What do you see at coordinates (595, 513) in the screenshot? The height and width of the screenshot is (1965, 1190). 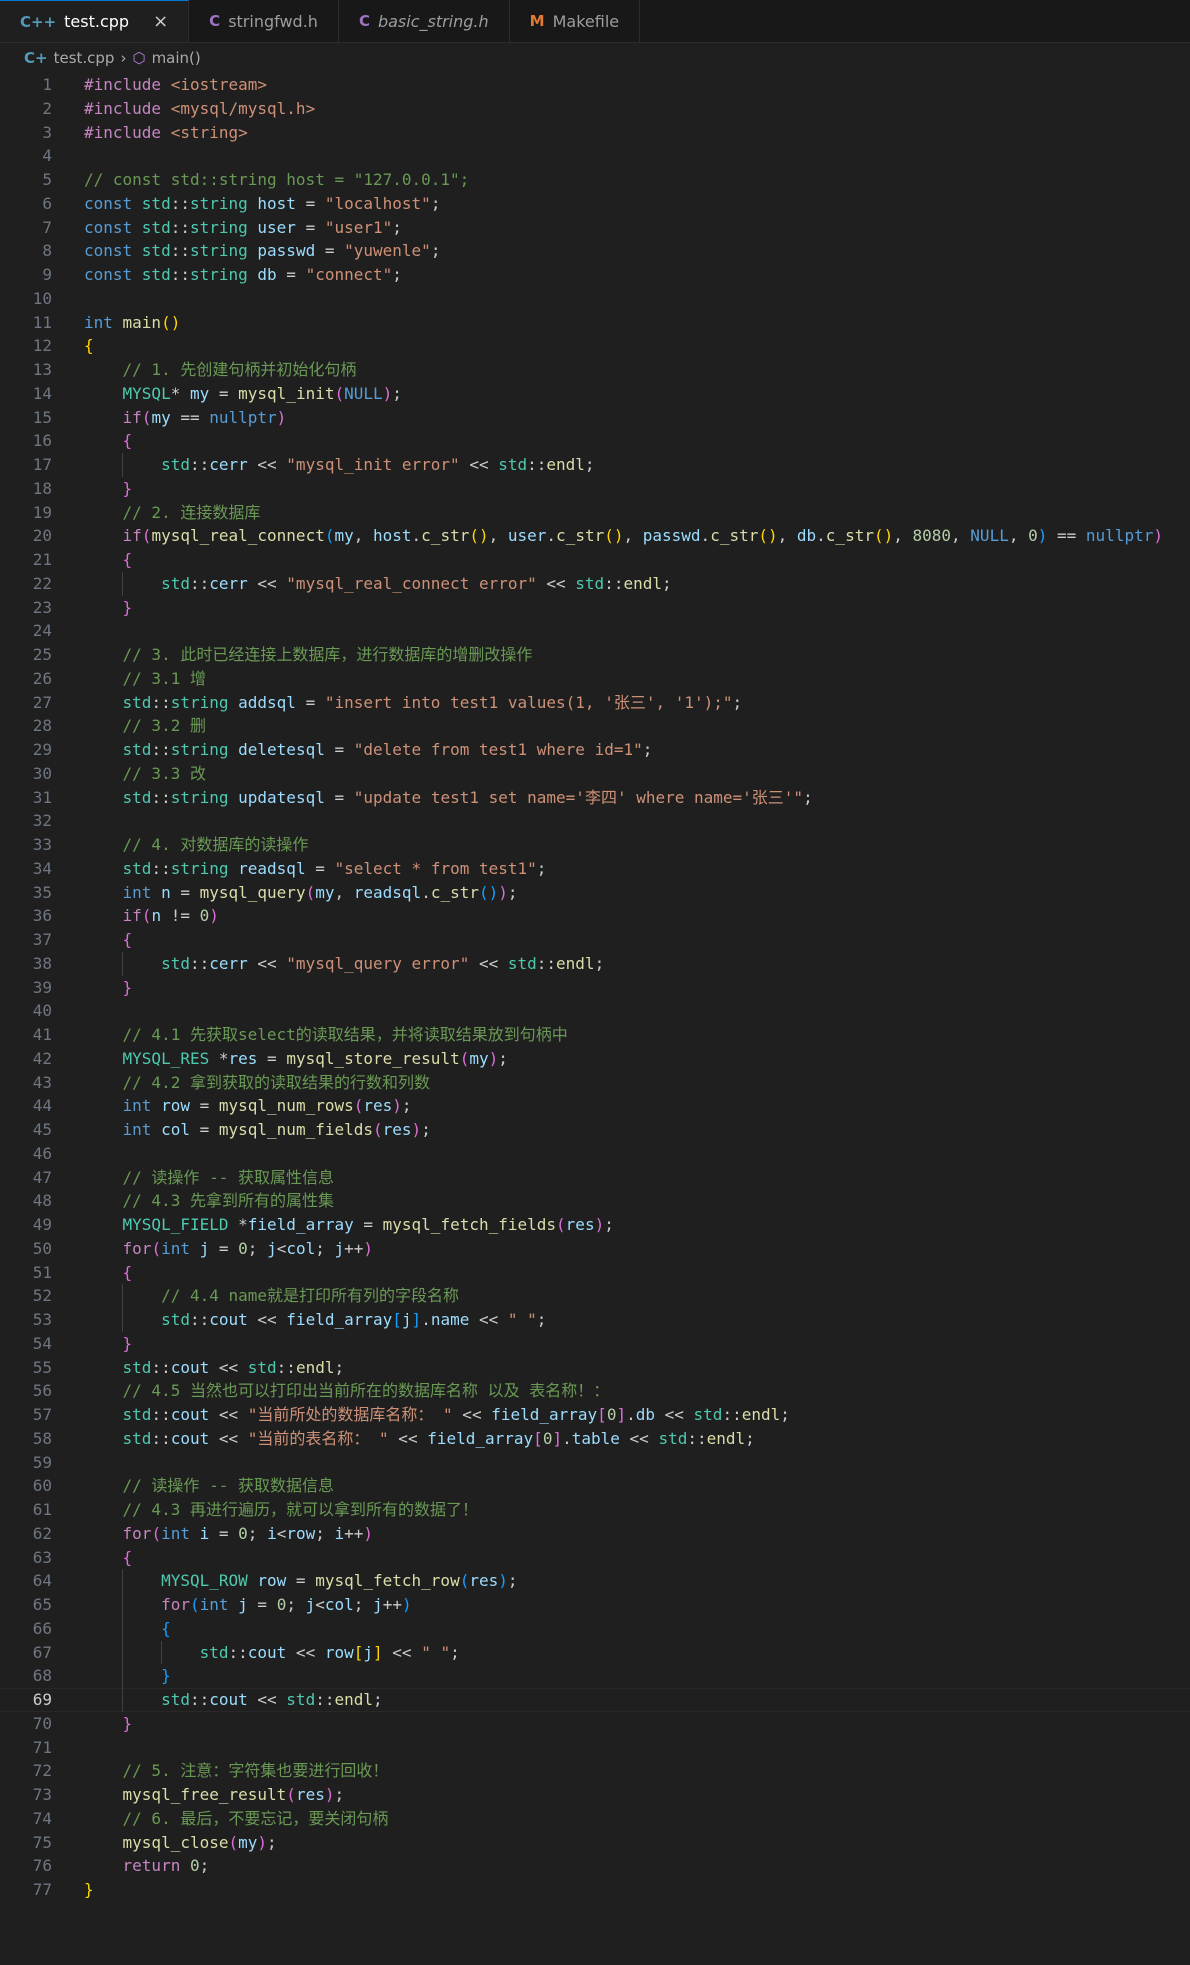 I see `code-line: 19 // 2. 连接数据库` at bounding box center [595, 513].